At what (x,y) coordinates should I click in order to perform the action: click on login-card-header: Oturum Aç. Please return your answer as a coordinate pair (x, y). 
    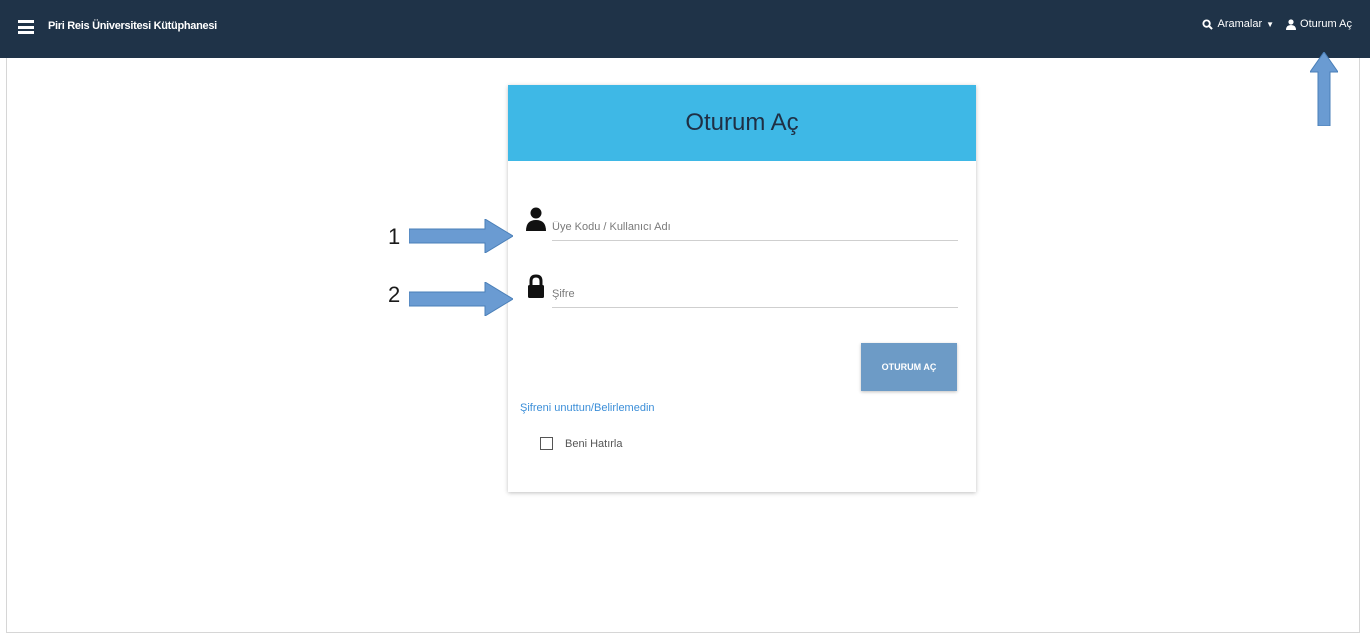
    Looking at the image, I should click on (742, 123).